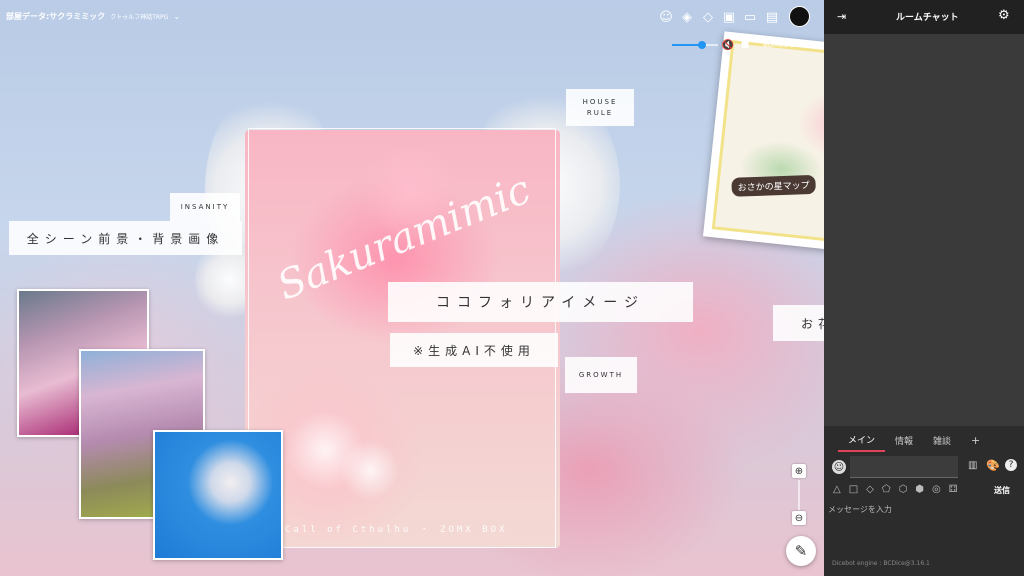 This screenshot has height=576, width=1024. I want to click on zoom-out-button: ⊖, so click(799, 518).